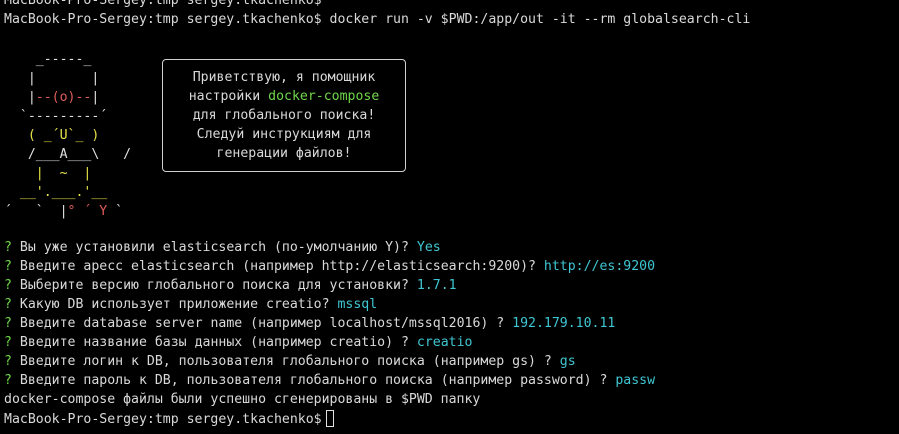 The width and height of the screenshot is (899, 434). I want to click on question-answer: 1.7.1, so click(436, 285).